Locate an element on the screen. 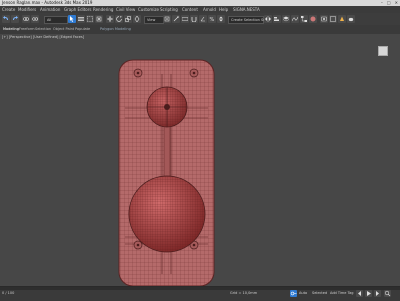 The height and width of the screenshot is (301, 400). reference-coordinate-dropdown: View is located at coordinates (154, 20).